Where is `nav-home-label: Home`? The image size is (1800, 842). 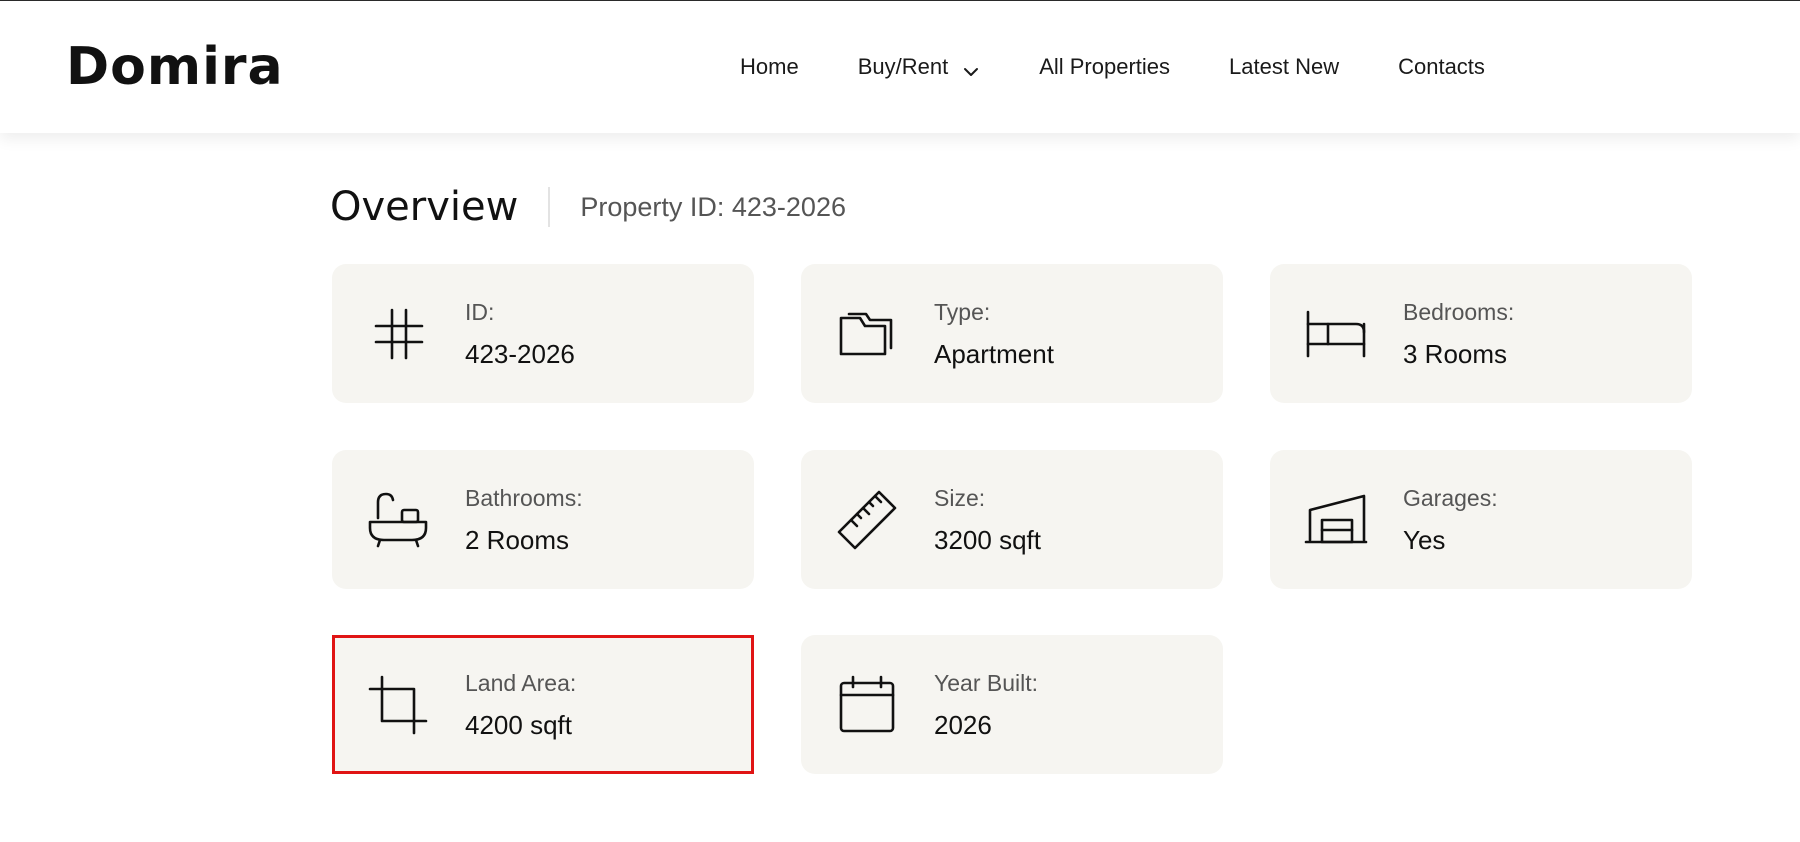 nav-home-label: Home is located at coordinates (769, 66).